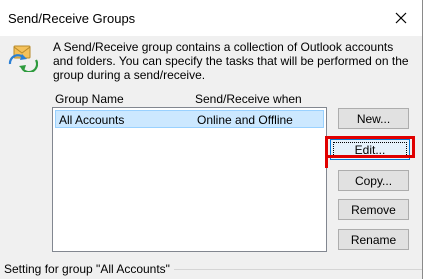  I want to click on rename-button: Rename, so click(373, 239).